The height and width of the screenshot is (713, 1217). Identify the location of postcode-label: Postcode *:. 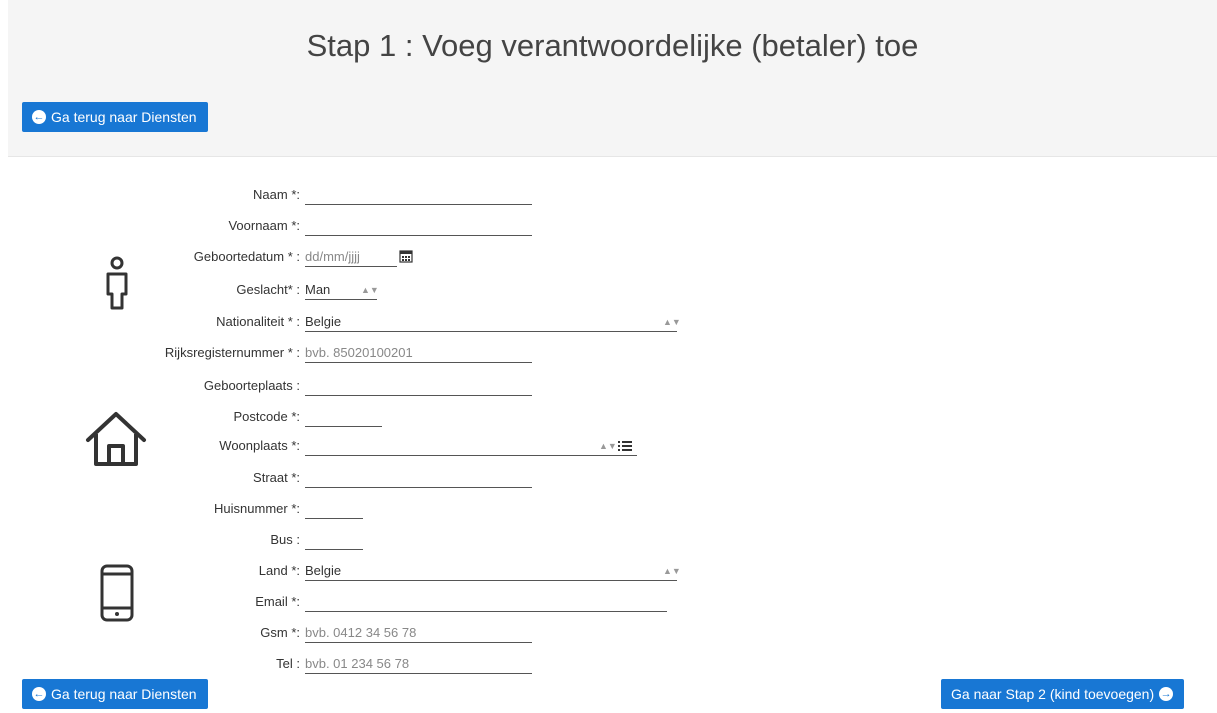
(267, 416).